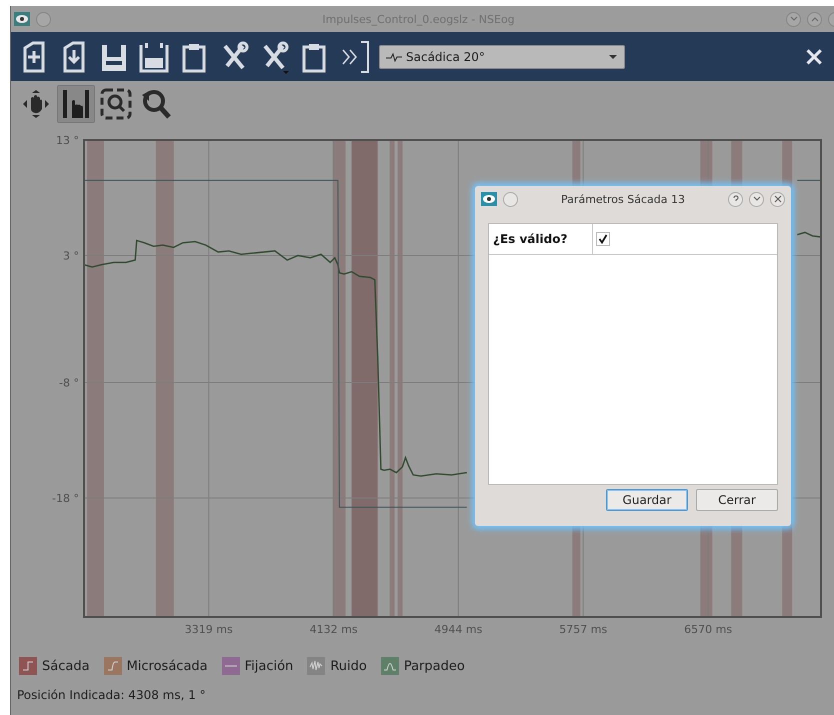  I want to click on x-axis-label: 3319 ms, so click(208, 629).